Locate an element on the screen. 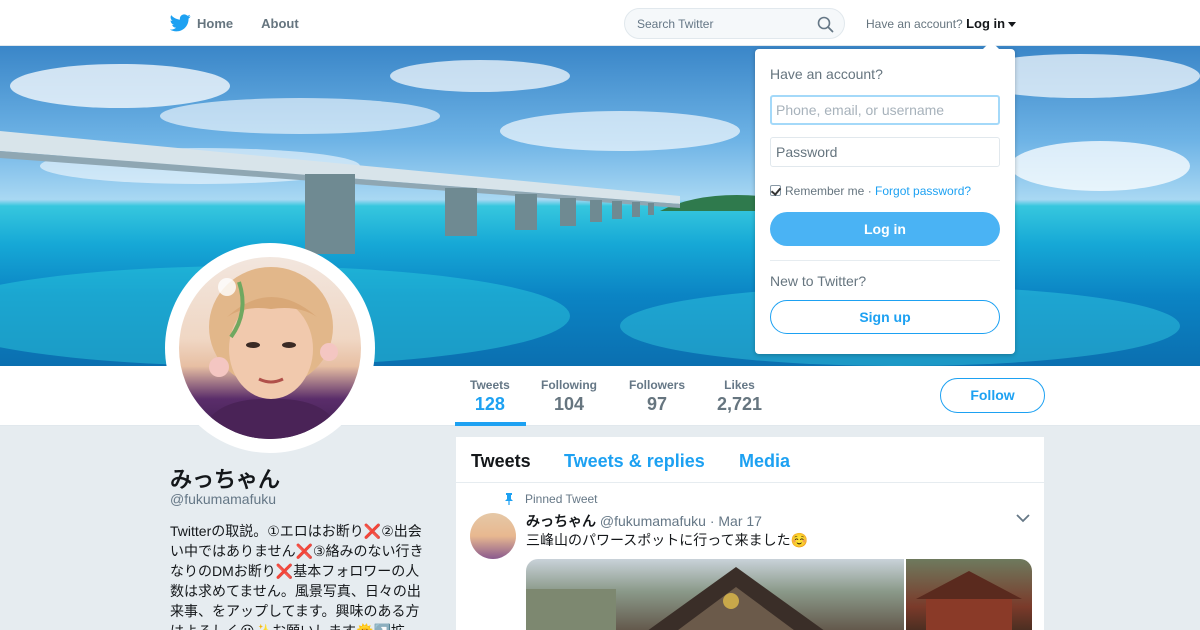 The height and width of the screenshot is (630, 1200). stat-value: 128 is located at coordinates (489, 404).